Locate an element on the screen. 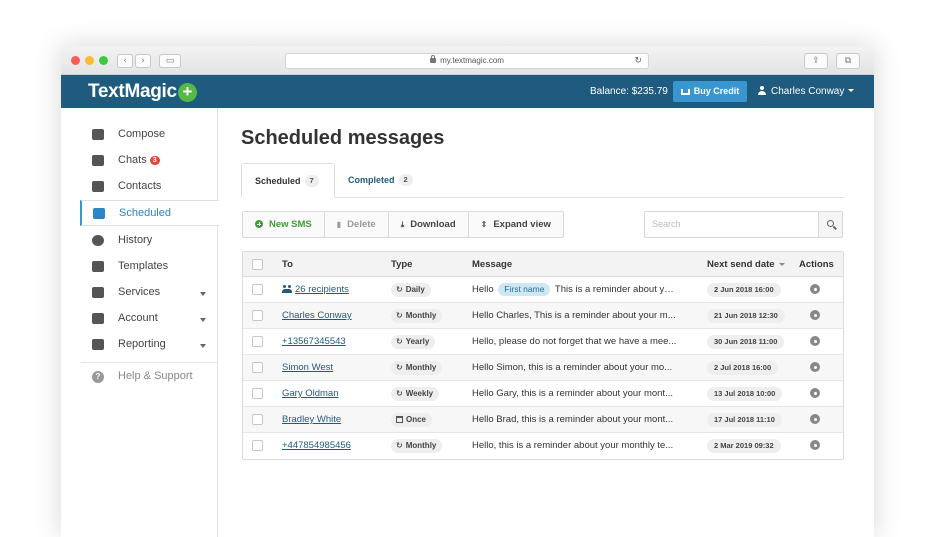  type-label: Daily is located at coordinates (415, 289).